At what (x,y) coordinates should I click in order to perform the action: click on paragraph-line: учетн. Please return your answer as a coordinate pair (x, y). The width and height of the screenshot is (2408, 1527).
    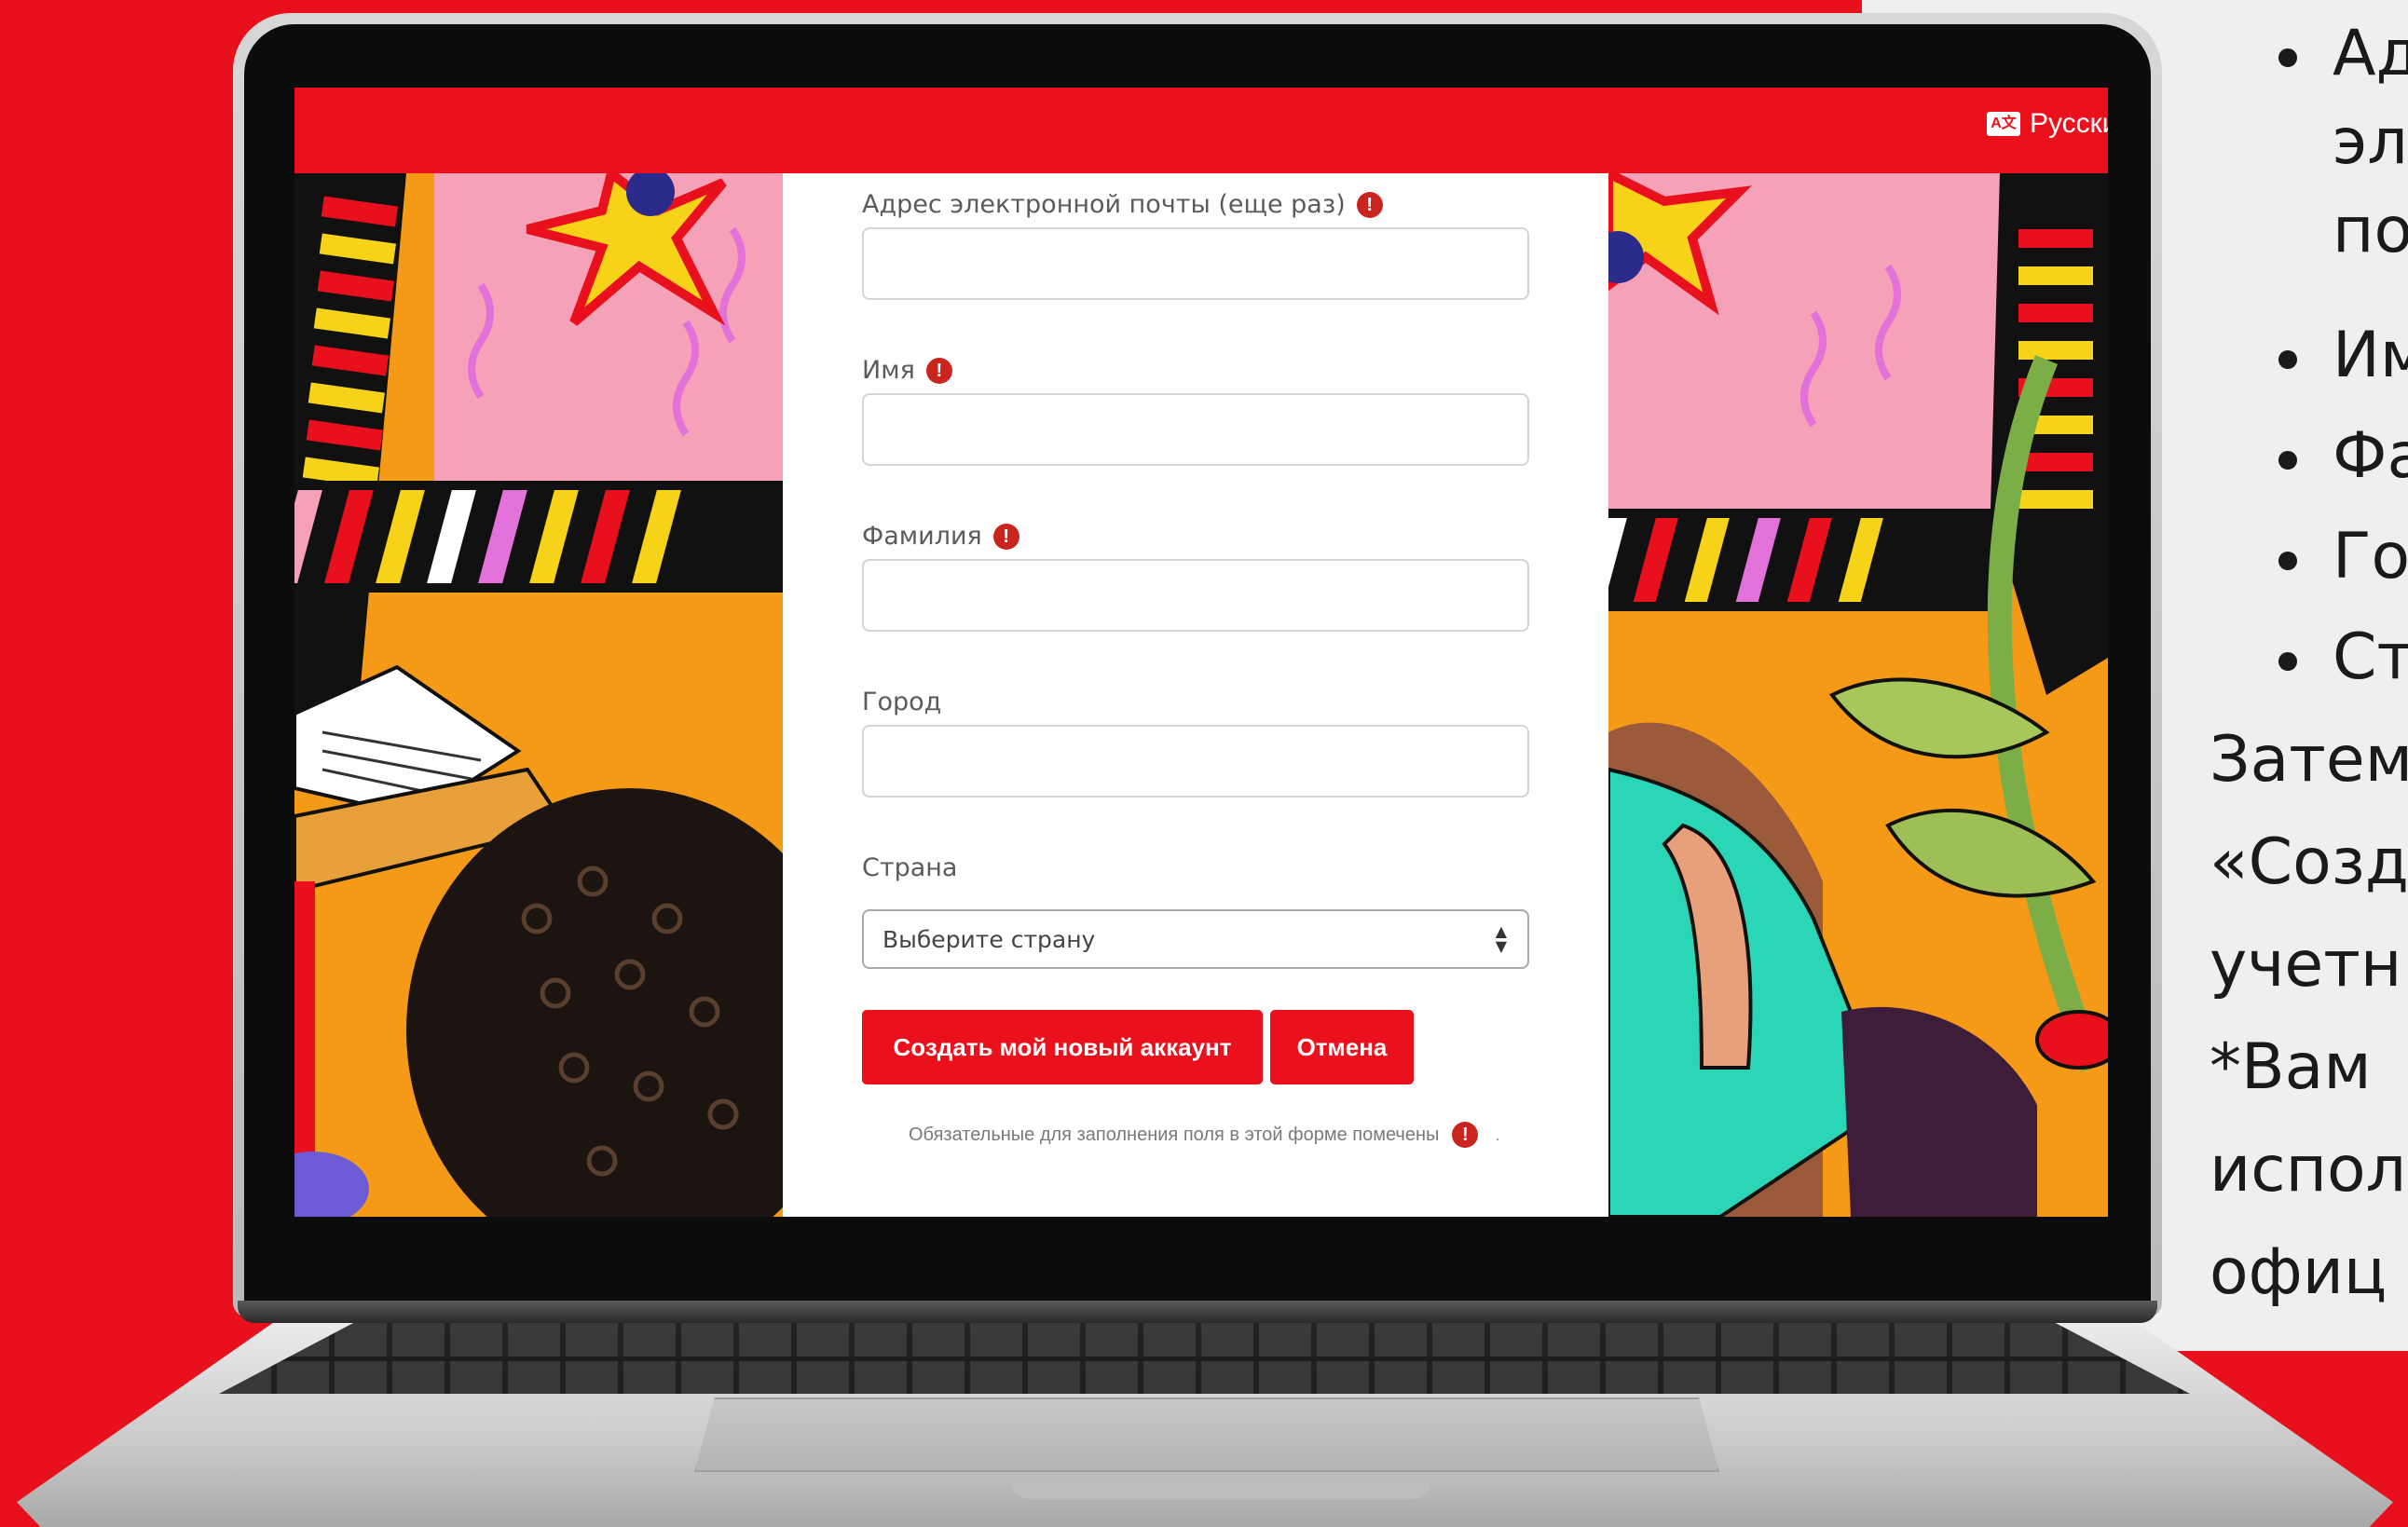
    Looking at the image, I should click on (2306, 965).